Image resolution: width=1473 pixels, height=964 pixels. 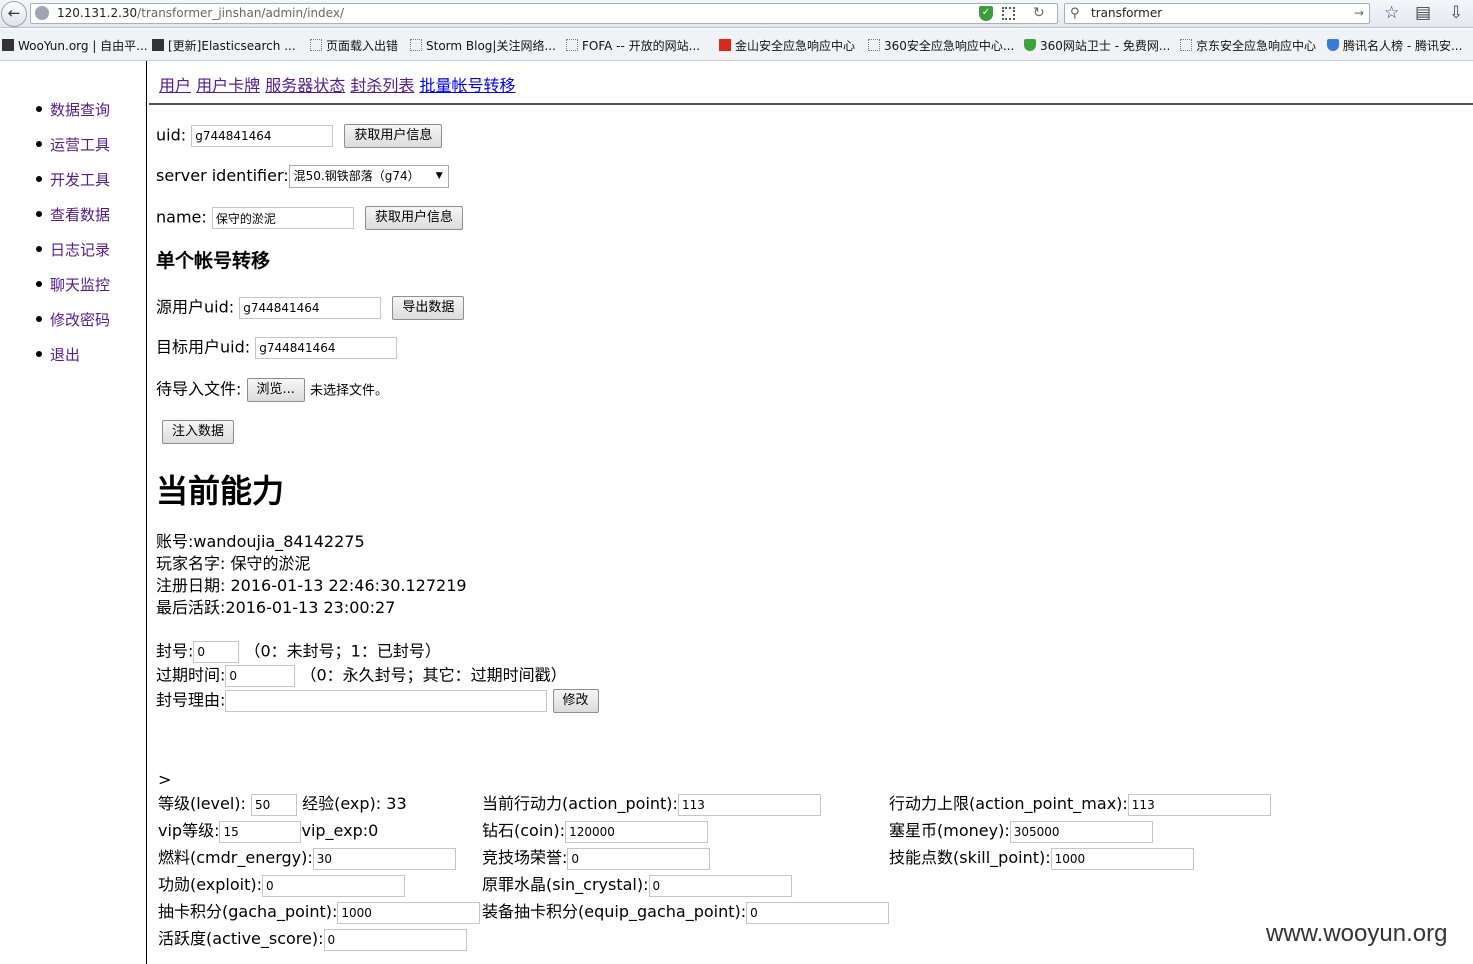 What do you see at coordinates (216, 652) in the screenshot?
I see `ban-input` at bounding box center [216, 652].